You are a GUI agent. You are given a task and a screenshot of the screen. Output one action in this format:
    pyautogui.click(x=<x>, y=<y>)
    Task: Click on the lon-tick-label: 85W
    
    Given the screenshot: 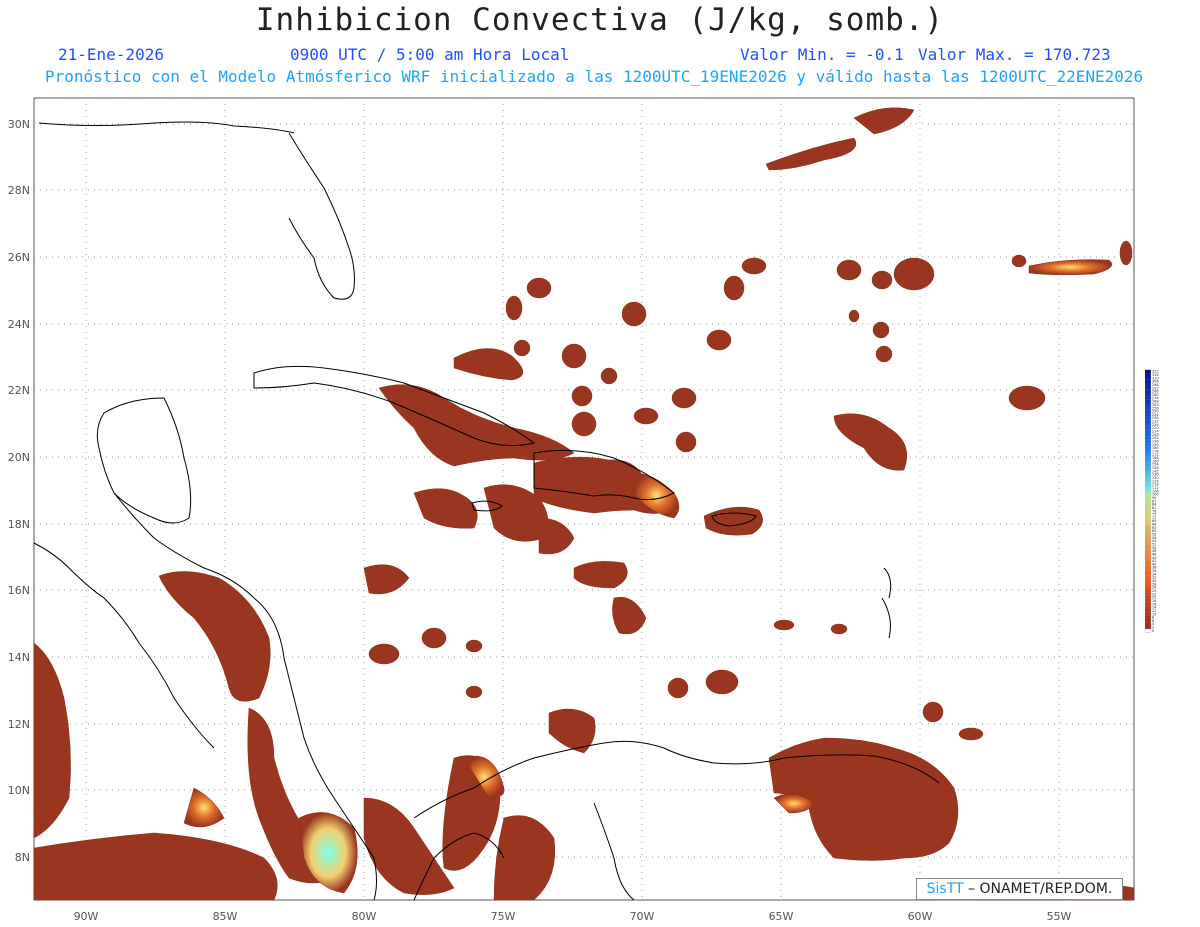 What is the action you would take?
    pyautogui.click(x=225, y=916)
    